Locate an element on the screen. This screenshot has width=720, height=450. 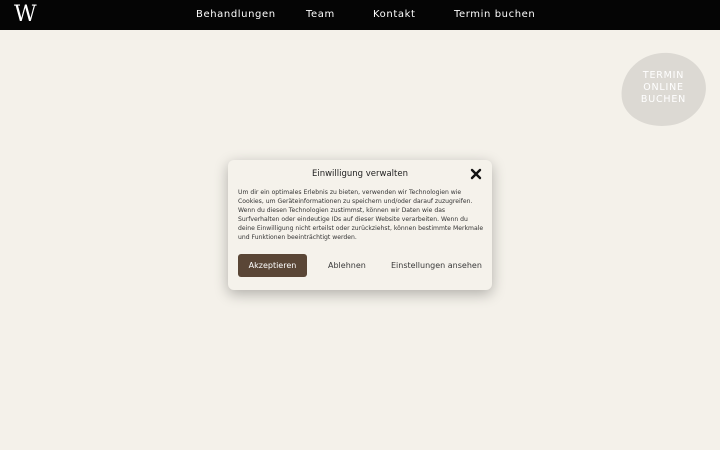
nav-item-behandlungen: Behandlungen is located at coordinates (236, 15).